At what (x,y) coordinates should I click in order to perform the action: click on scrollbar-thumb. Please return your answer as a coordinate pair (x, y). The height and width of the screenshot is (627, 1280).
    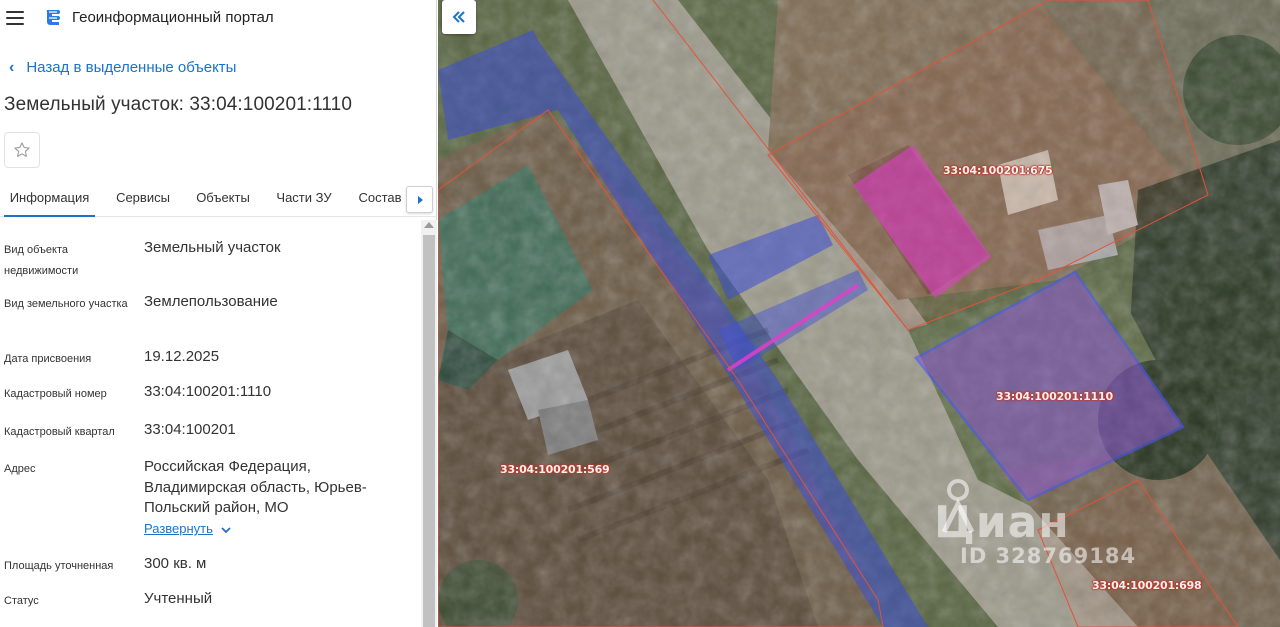
    Looking at the image, I should click on (429, 431).